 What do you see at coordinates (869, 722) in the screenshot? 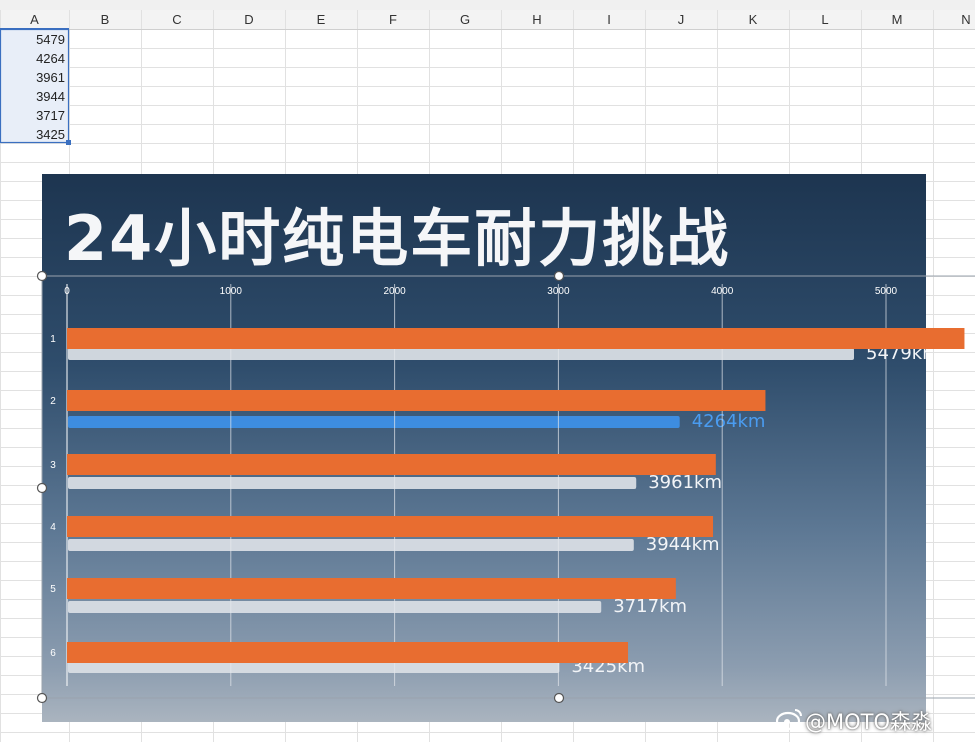
I see `watermark: @MOTO森淼` at bounding box center [869, 722].